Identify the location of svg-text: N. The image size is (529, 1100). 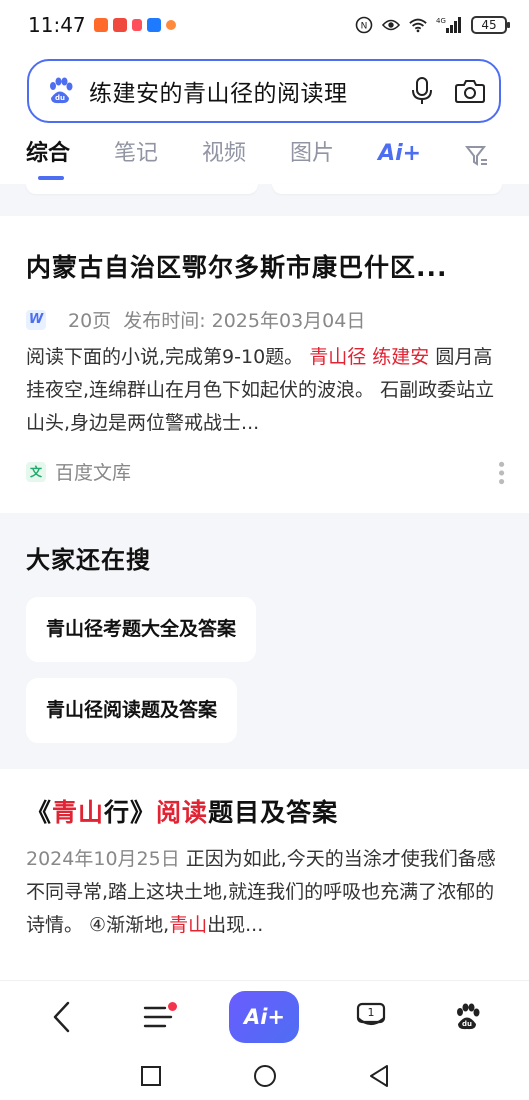
(364, 27).